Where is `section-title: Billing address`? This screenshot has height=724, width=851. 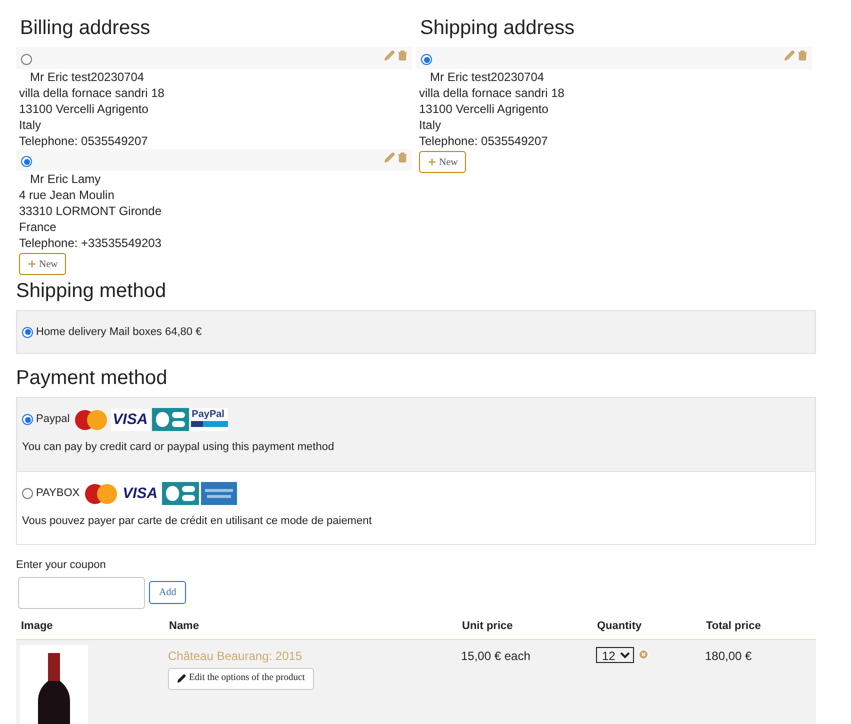
section-title: Billing address is located at coordinates (85, 28).